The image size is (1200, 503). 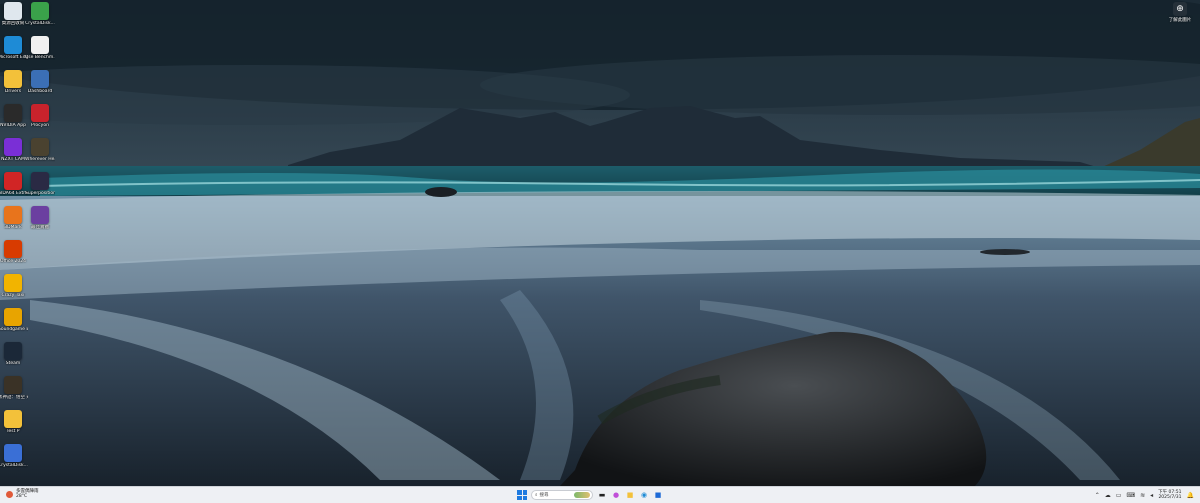 I want to click on desktop-icon: Wherever Heaven V5, so click(x=40, y=150).